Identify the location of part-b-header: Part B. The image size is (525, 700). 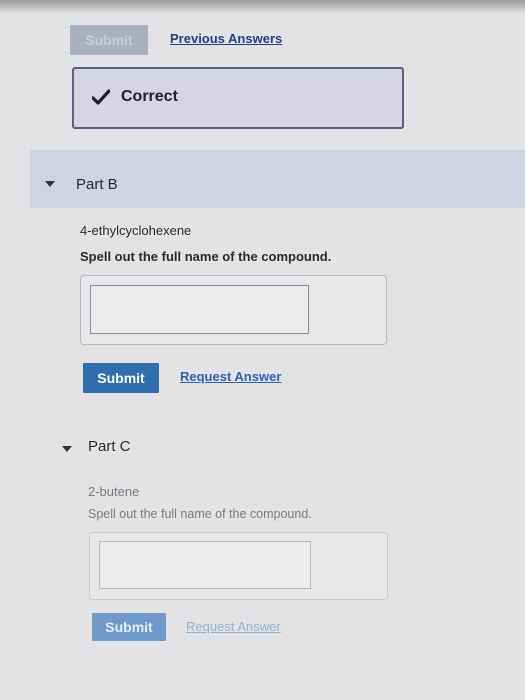
(277, 179).